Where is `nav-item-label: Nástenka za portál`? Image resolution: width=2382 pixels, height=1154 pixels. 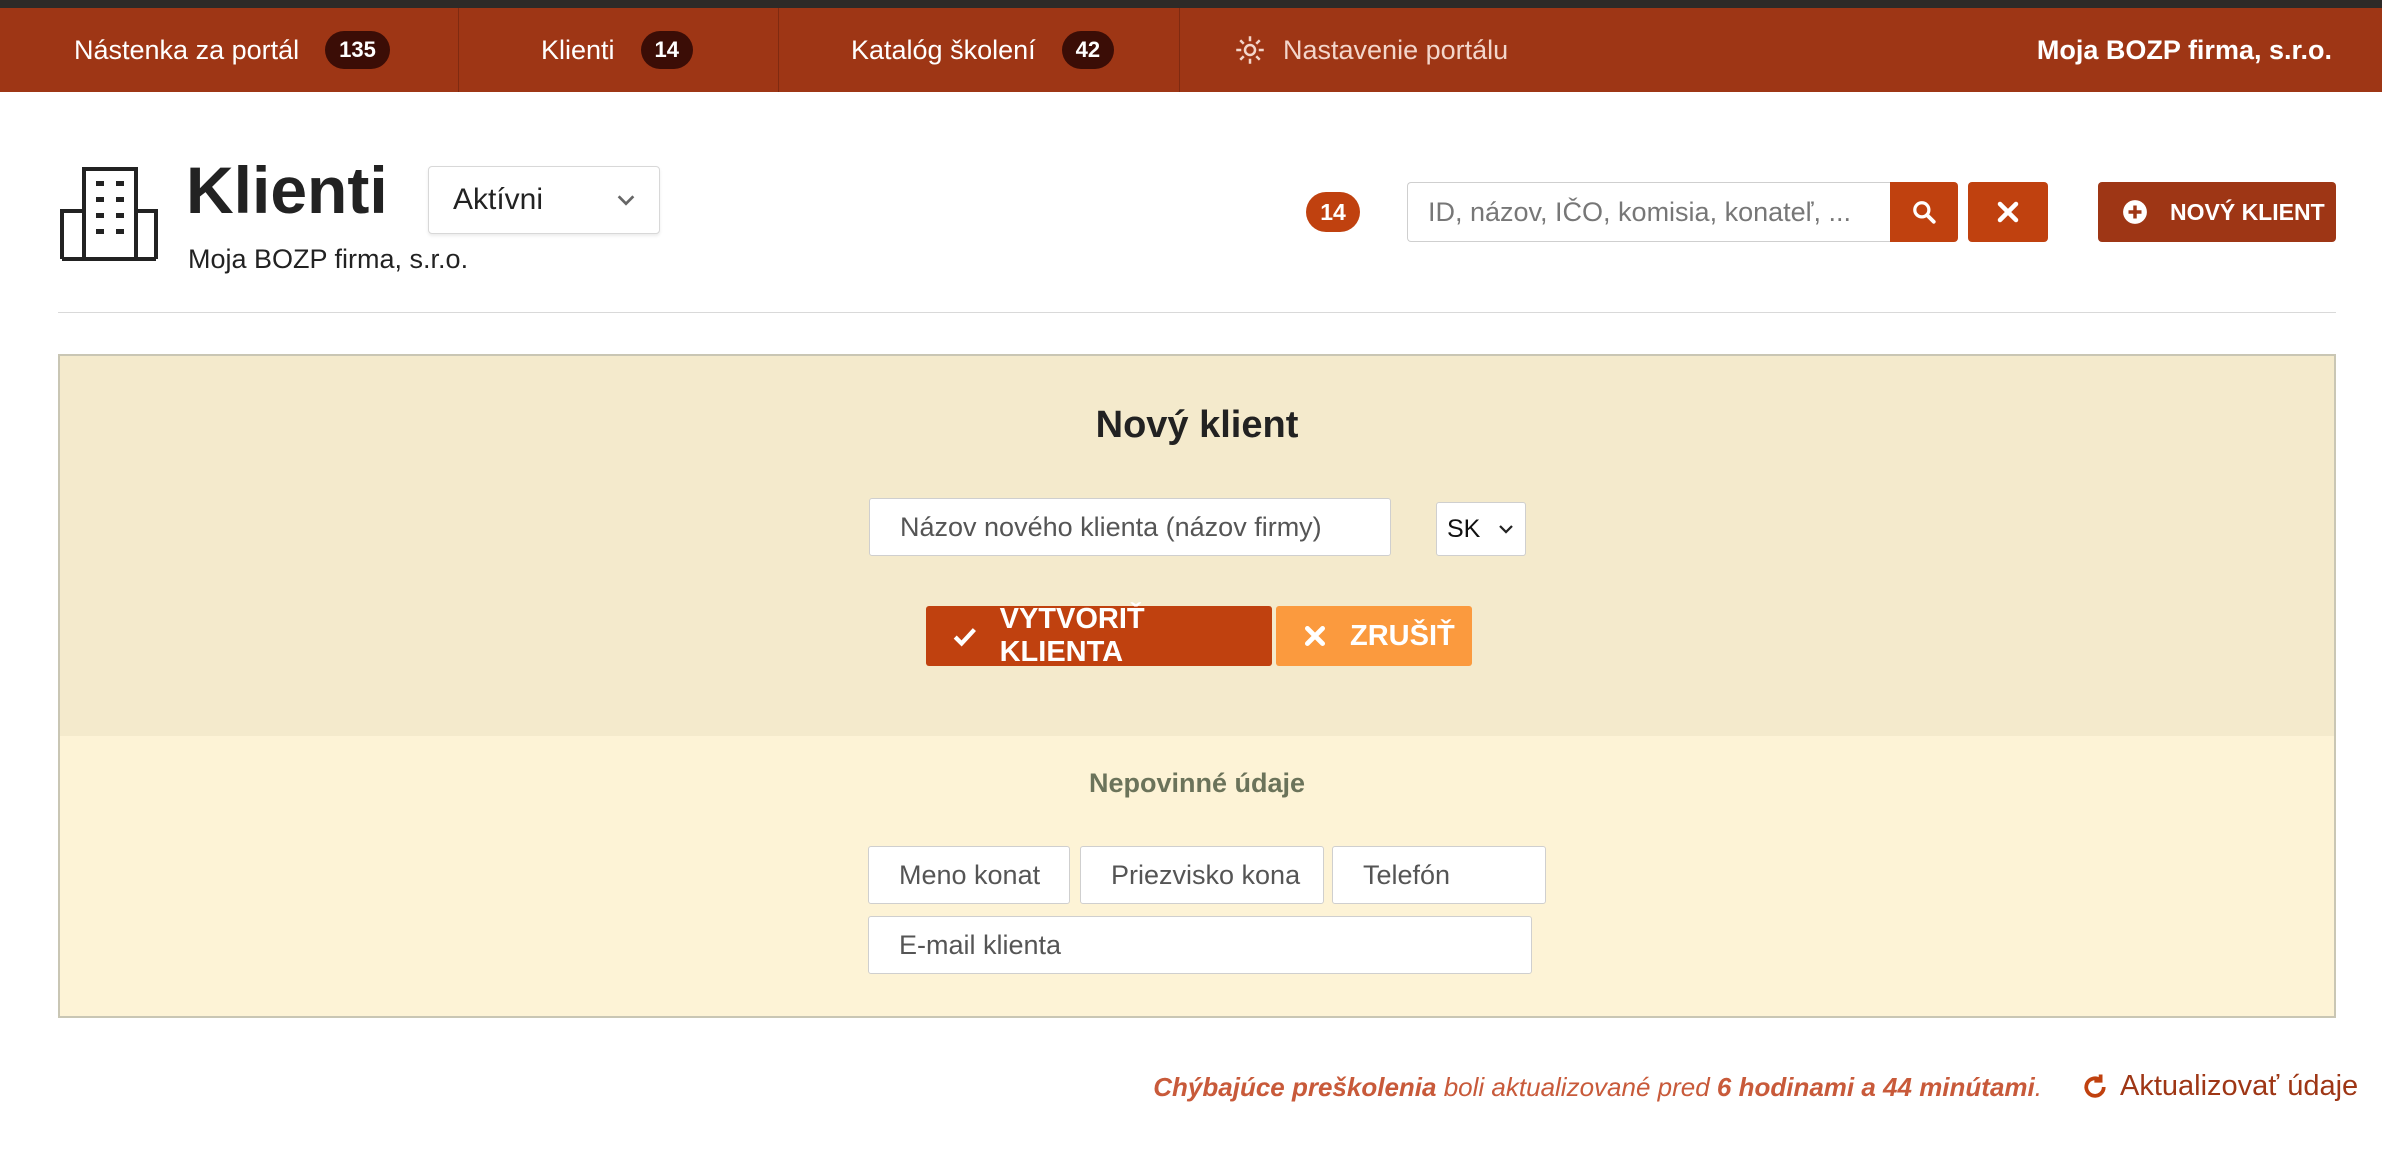
nav-item-label: Nástenka za portál is located at coordinates (187, 49).